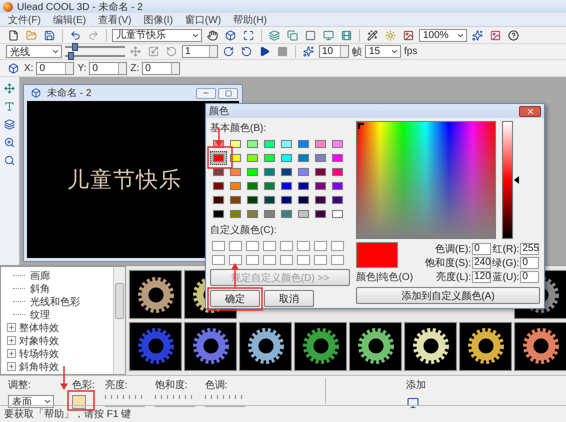 Image resolution: width=566 pixels, height=422 pixels. I want to click on preview-label: 颜色|纯色(O), so click(385, 277).